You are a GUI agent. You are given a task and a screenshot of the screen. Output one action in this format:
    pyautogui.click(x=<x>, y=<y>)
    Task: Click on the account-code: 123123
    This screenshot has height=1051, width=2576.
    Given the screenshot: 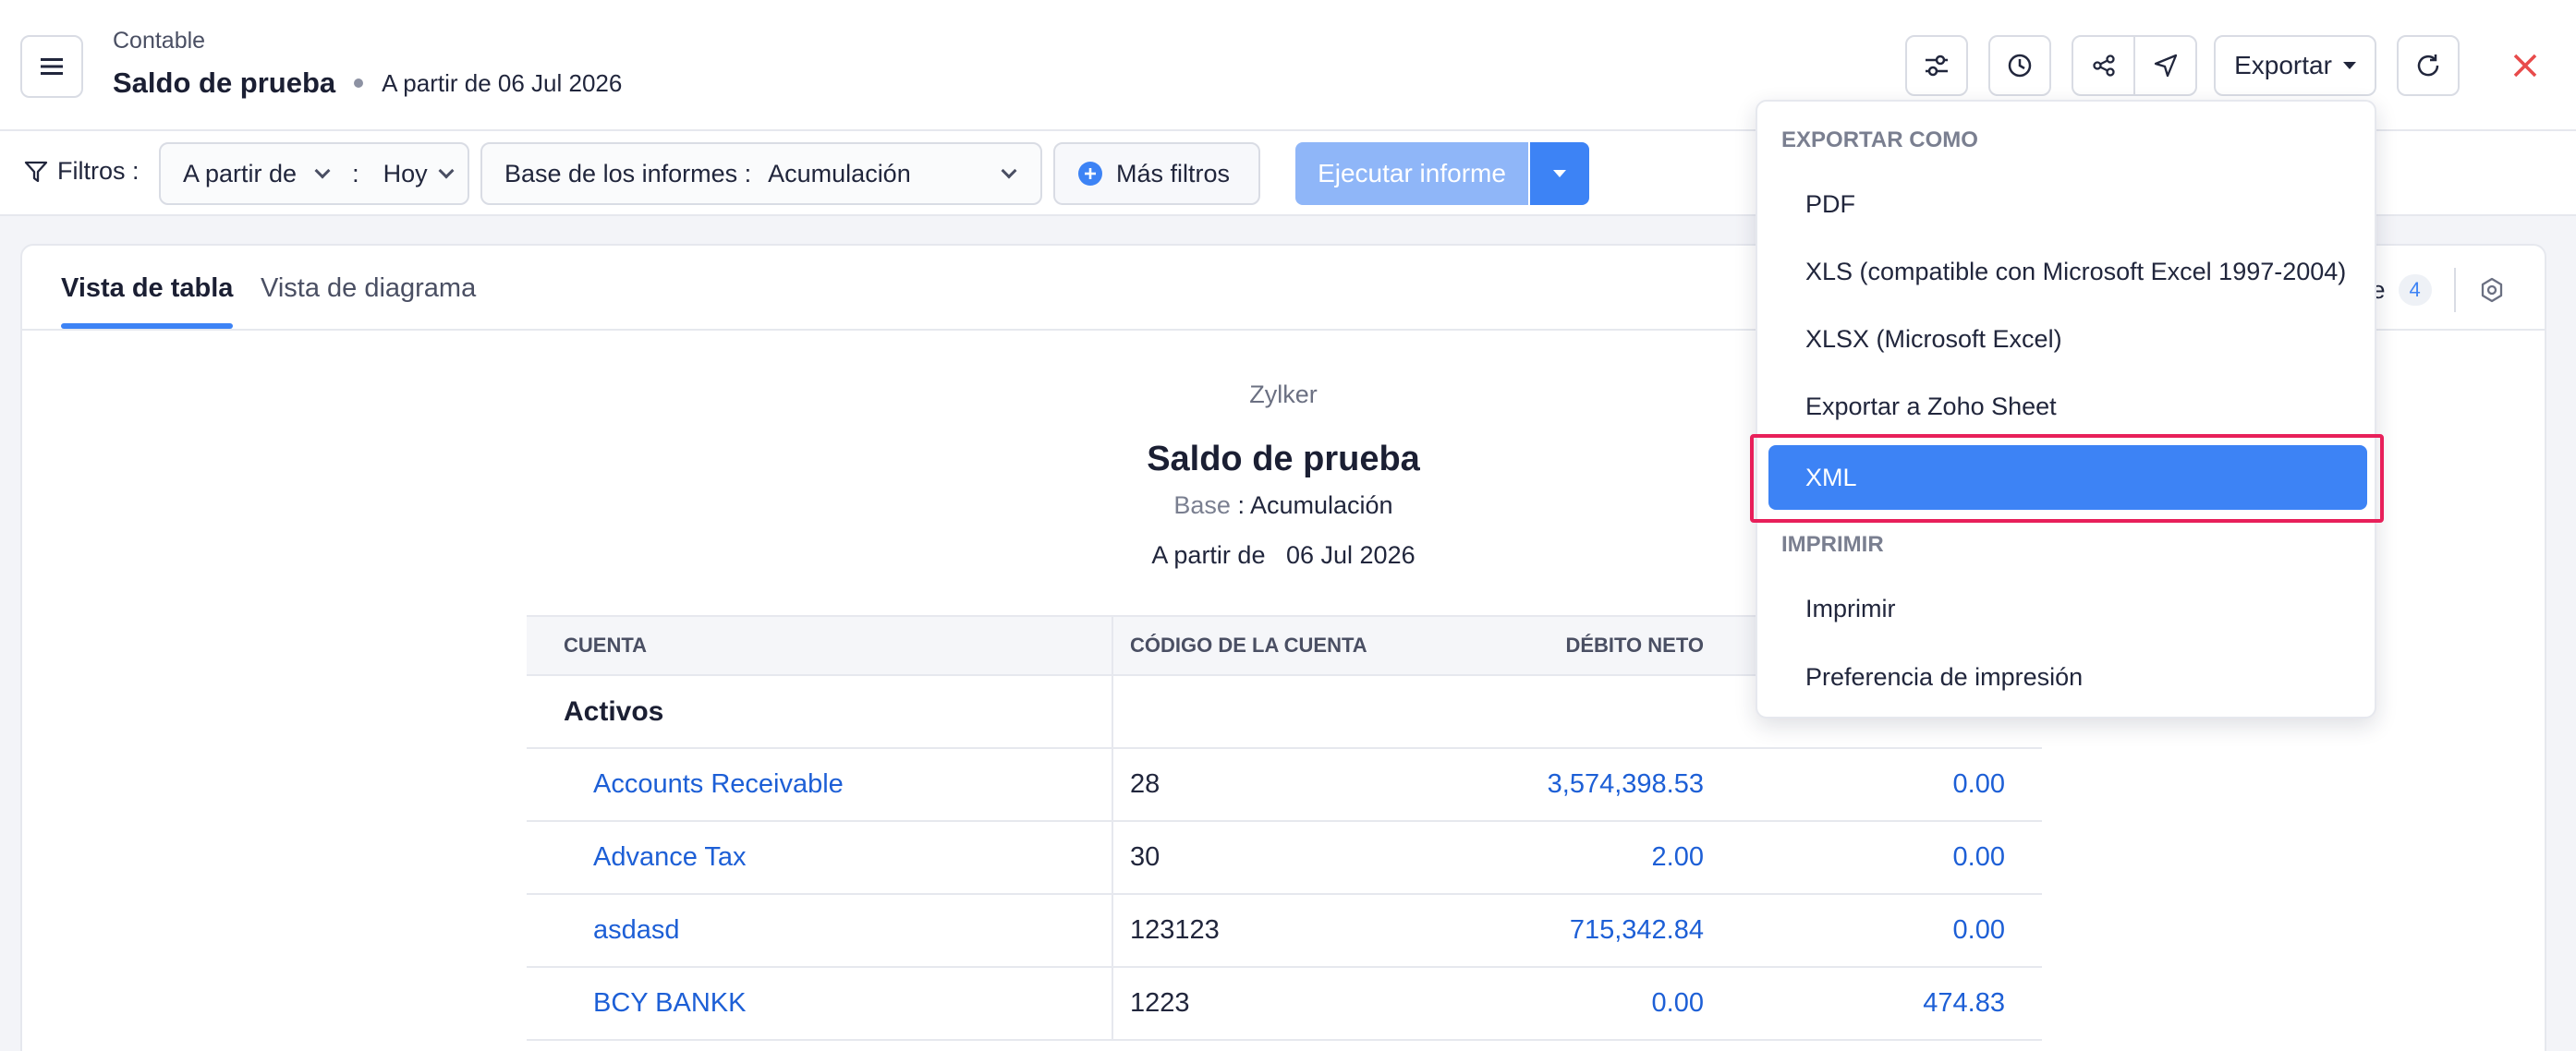 What is the action you would take?
    pyautogui.click(x=1269, y=931)
    